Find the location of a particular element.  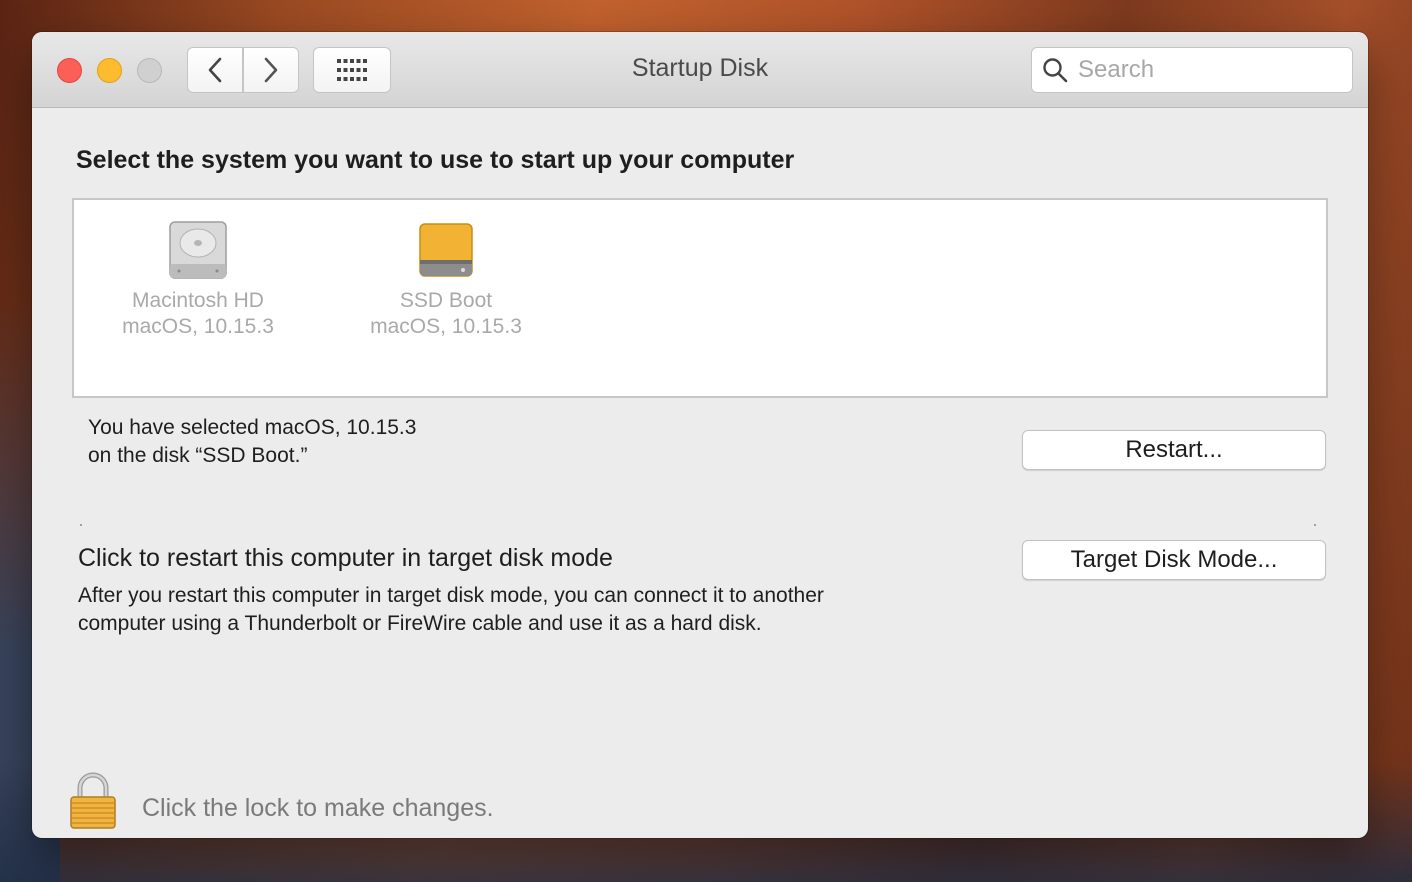

disk-name: SSD Boot is located at coordinates (446, 300).